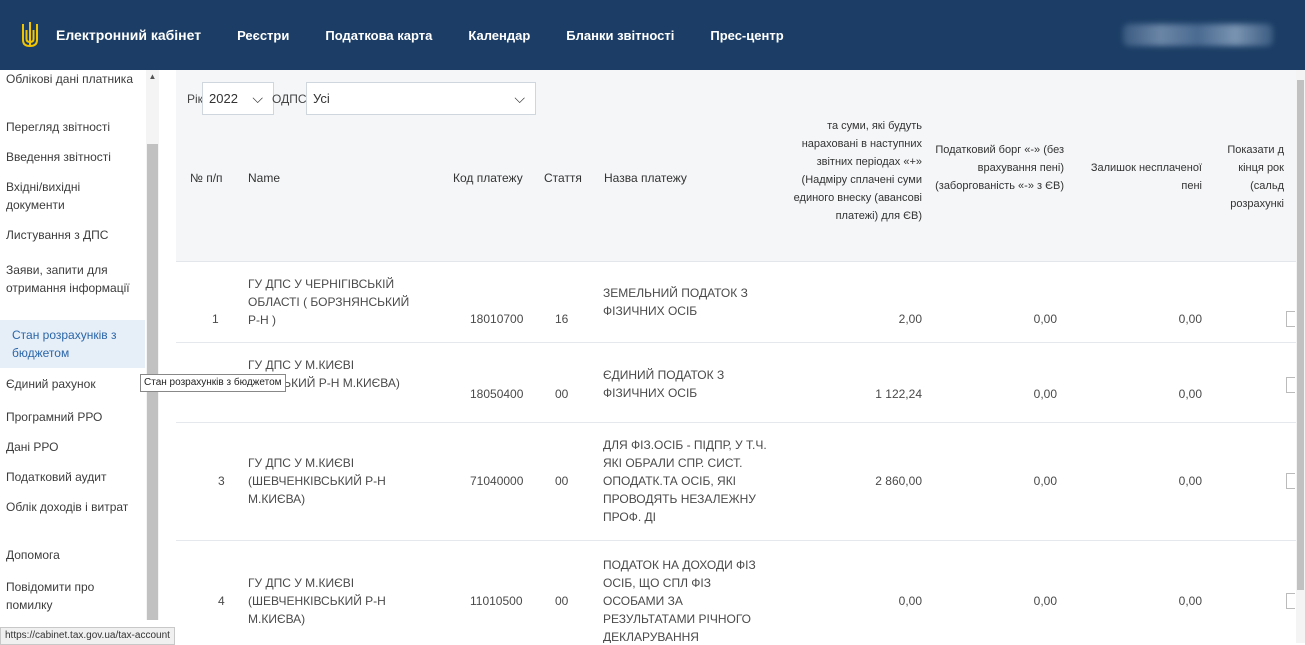  Describe the element at coordinates (73, 235) in the screenshot. I see `sidebar-item-correspondence: Листування з ДПС` at that location.